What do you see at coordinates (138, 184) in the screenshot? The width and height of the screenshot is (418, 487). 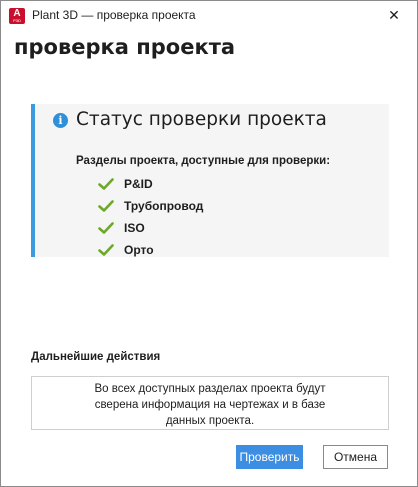 I see `section-label: P&ID` at bounding box center [138, 184].